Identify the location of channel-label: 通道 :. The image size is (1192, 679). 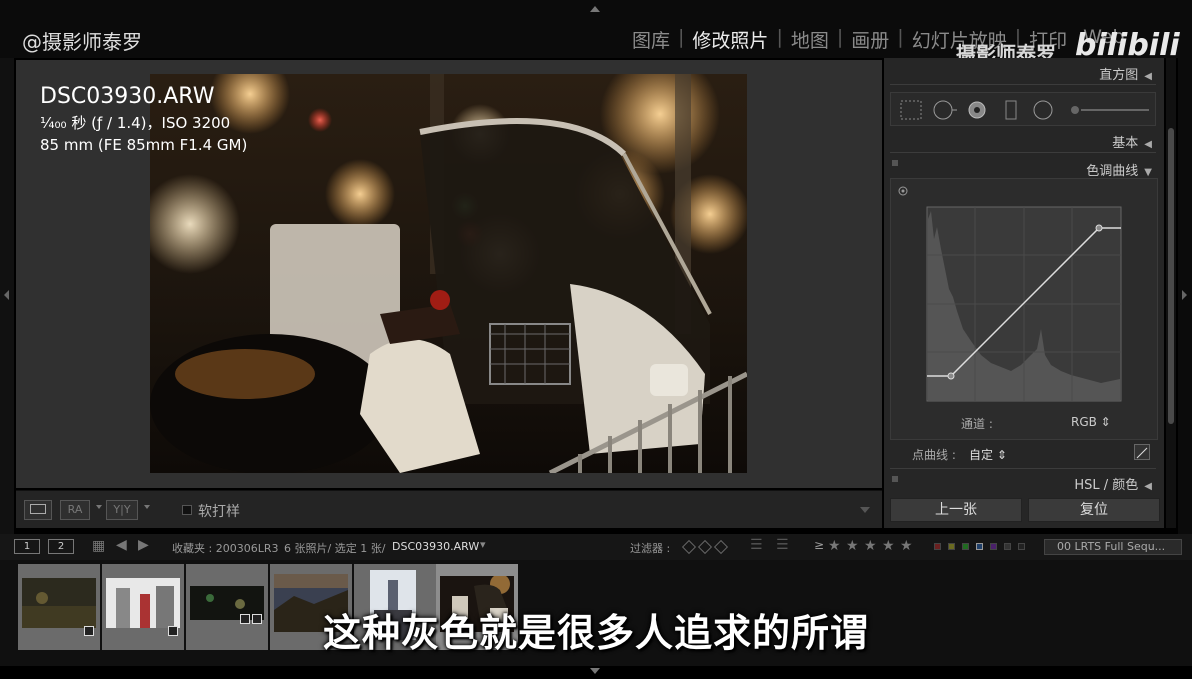
(977, 424).